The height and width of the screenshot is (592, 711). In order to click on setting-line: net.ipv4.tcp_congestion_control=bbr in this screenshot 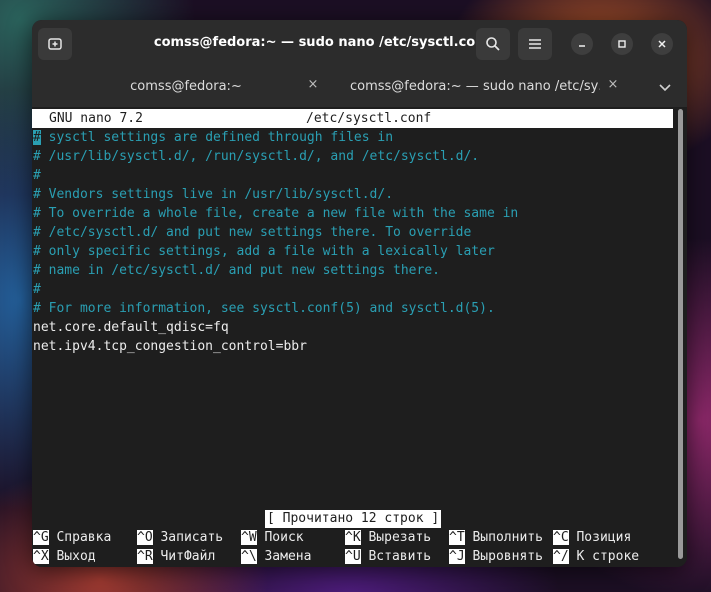, I will do `click(353, 346)`.